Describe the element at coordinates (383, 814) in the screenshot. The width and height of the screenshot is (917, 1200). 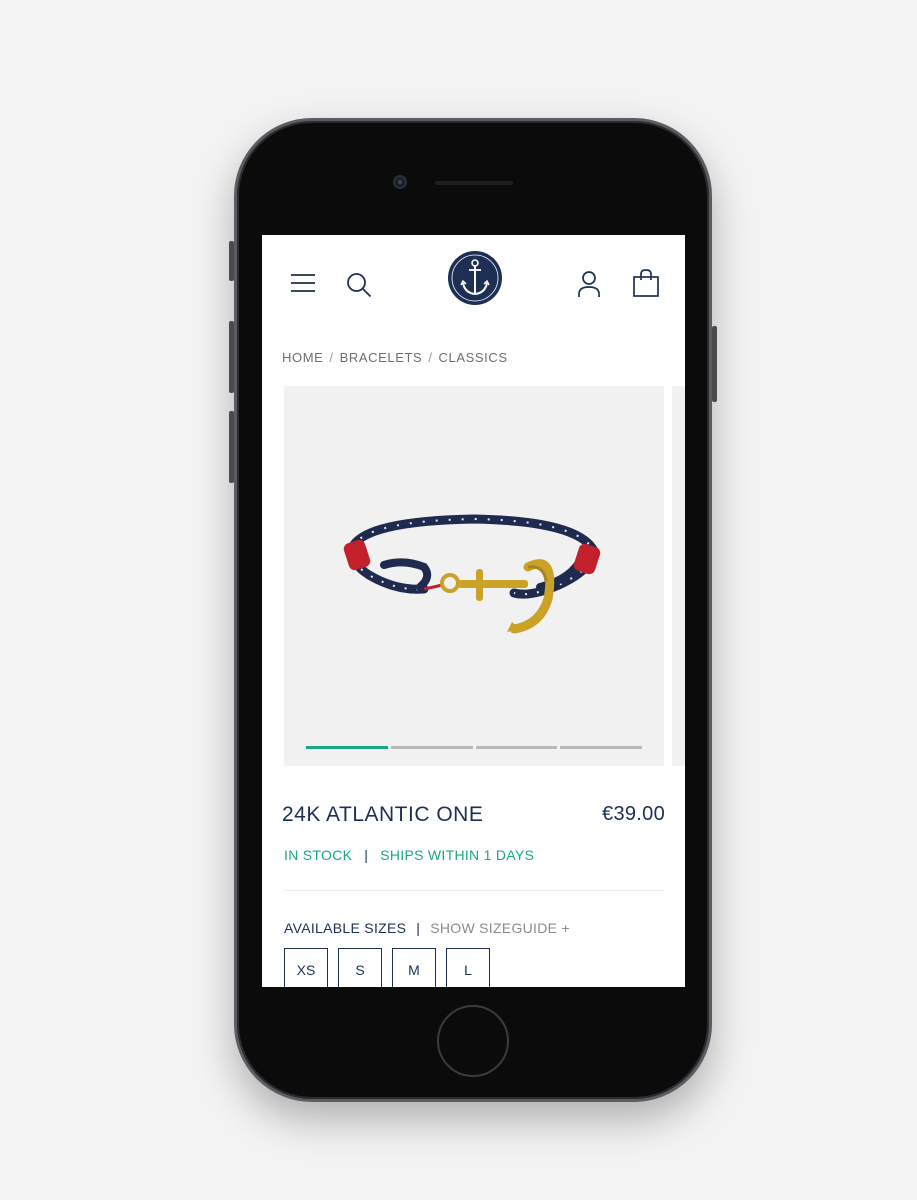
I see `product-title: 24K ATLANTIC ONE` at that location.